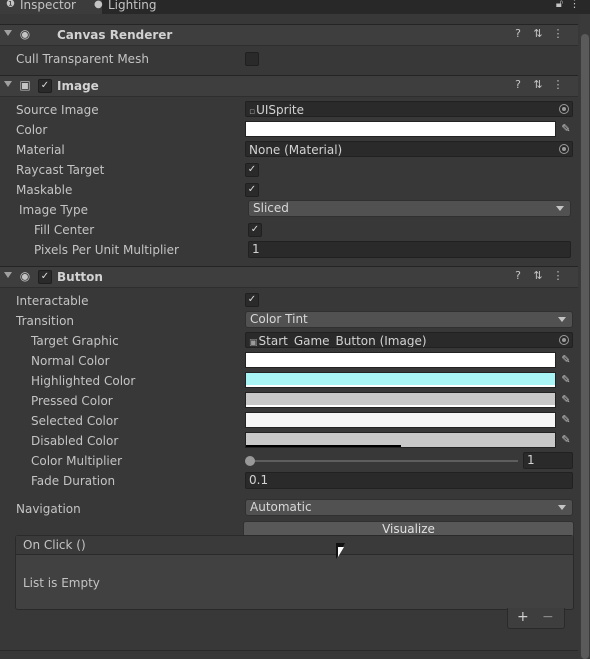 The image size is (590, 659). Describe the element at coordinates (289, 170) in the screenshot. I see `raycast-target-row: Raycast Target ✓` at that location.